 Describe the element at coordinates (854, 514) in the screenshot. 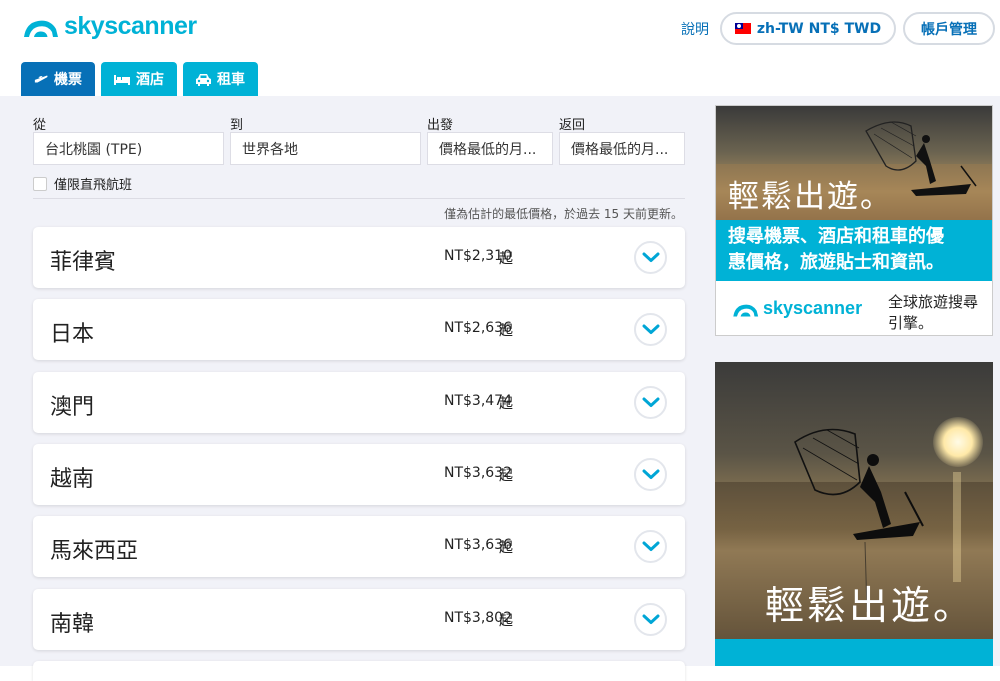

I see `skyscanner-ad-tall: 輕鬆出遊。` at that location.